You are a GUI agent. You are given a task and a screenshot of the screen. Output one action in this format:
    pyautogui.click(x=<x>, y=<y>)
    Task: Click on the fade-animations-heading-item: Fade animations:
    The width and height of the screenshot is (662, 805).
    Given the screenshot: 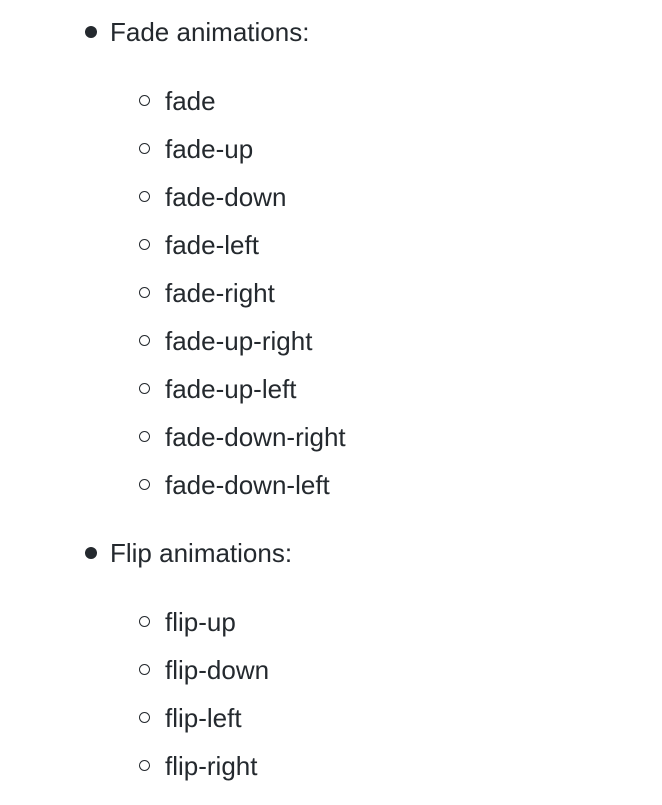 What is the action you would take?
    pyautogui.click(x=197, y=32)
    